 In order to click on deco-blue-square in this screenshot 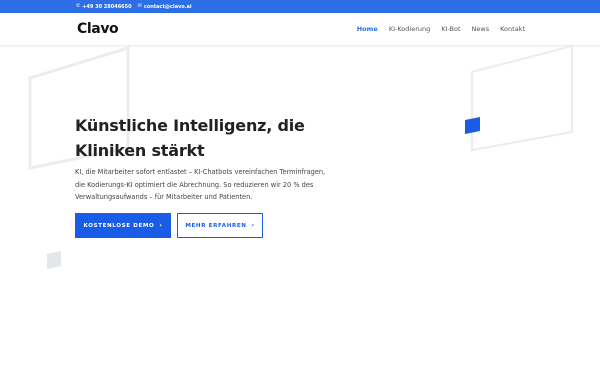, I will do `click(472, 125)`.